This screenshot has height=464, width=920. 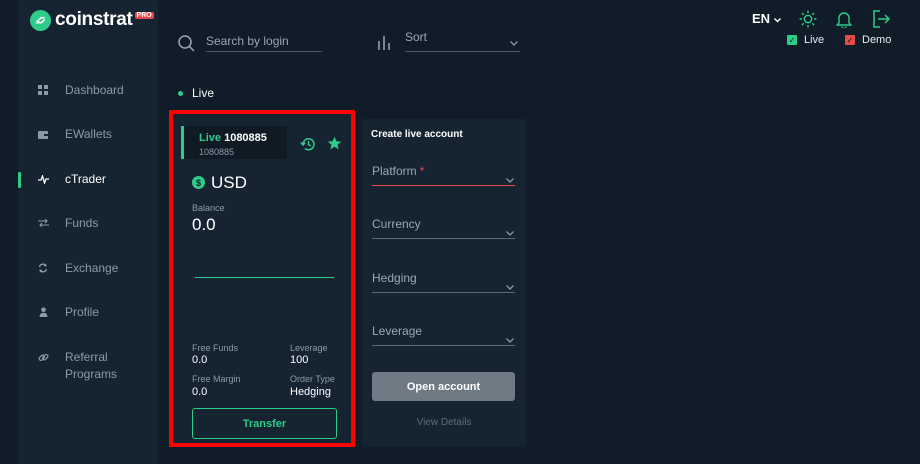 What do you see at coordinates (384, 45) in the screenshot?
I see `bar-chart-icon` at bounding box center [384, 45].